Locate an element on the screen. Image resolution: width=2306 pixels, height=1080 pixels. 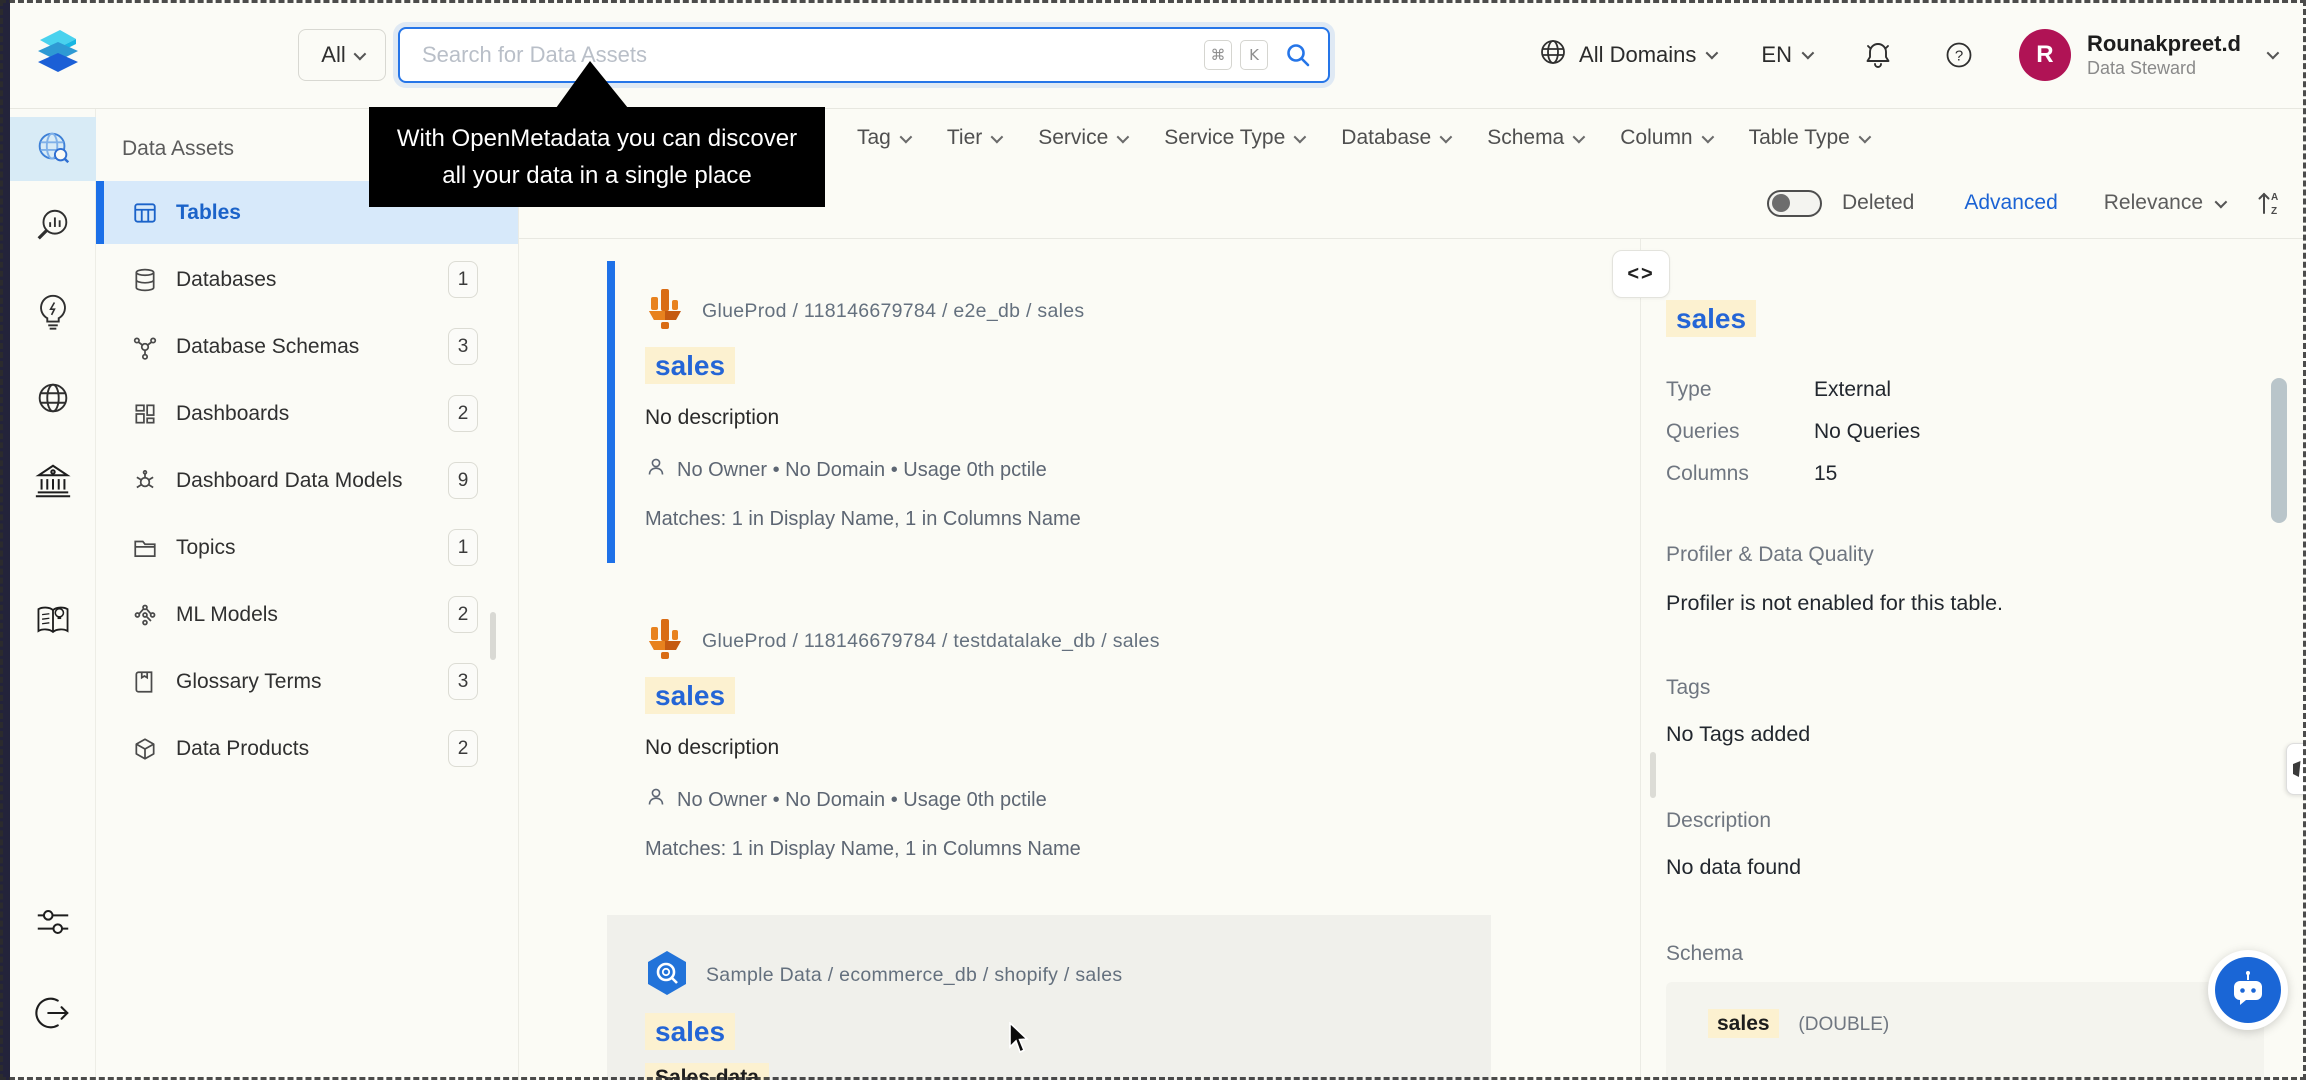
domains-label: All Domains is located at coordinates (1638, 54).